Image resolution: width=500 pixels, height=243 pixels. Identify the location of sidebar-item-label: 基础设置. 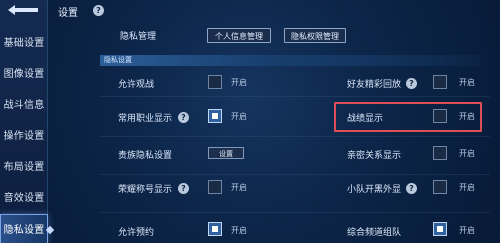
(24, 43).